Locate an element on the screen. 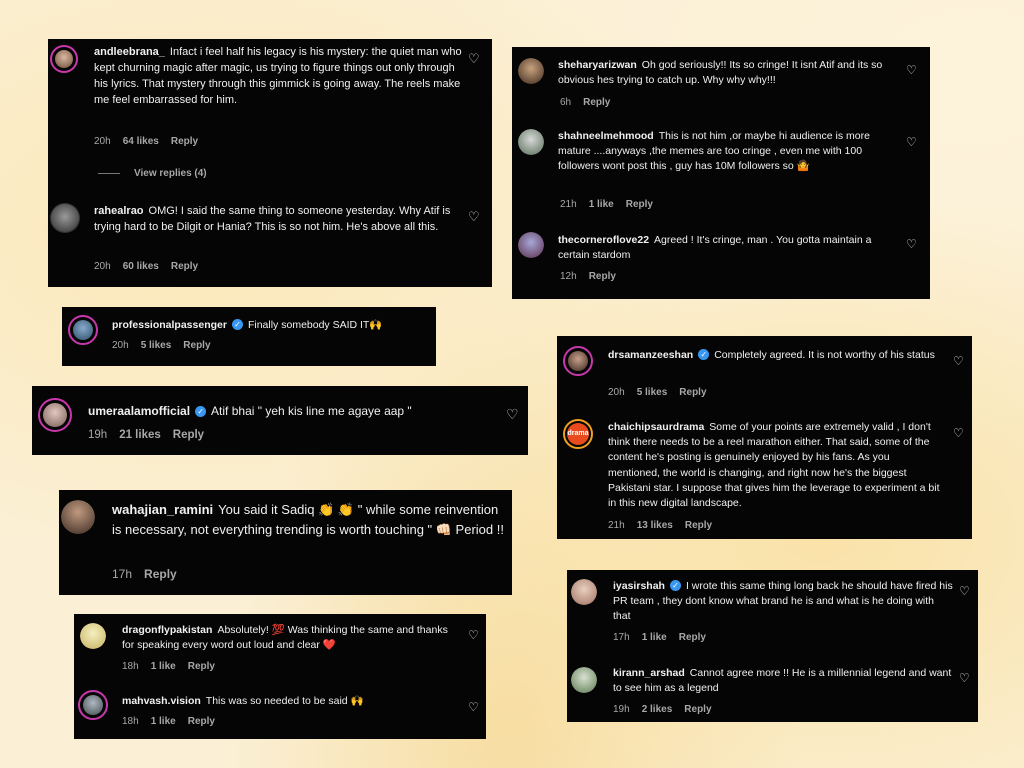  view-replies-button: View replies (4) is located at coordinates (152, 173).